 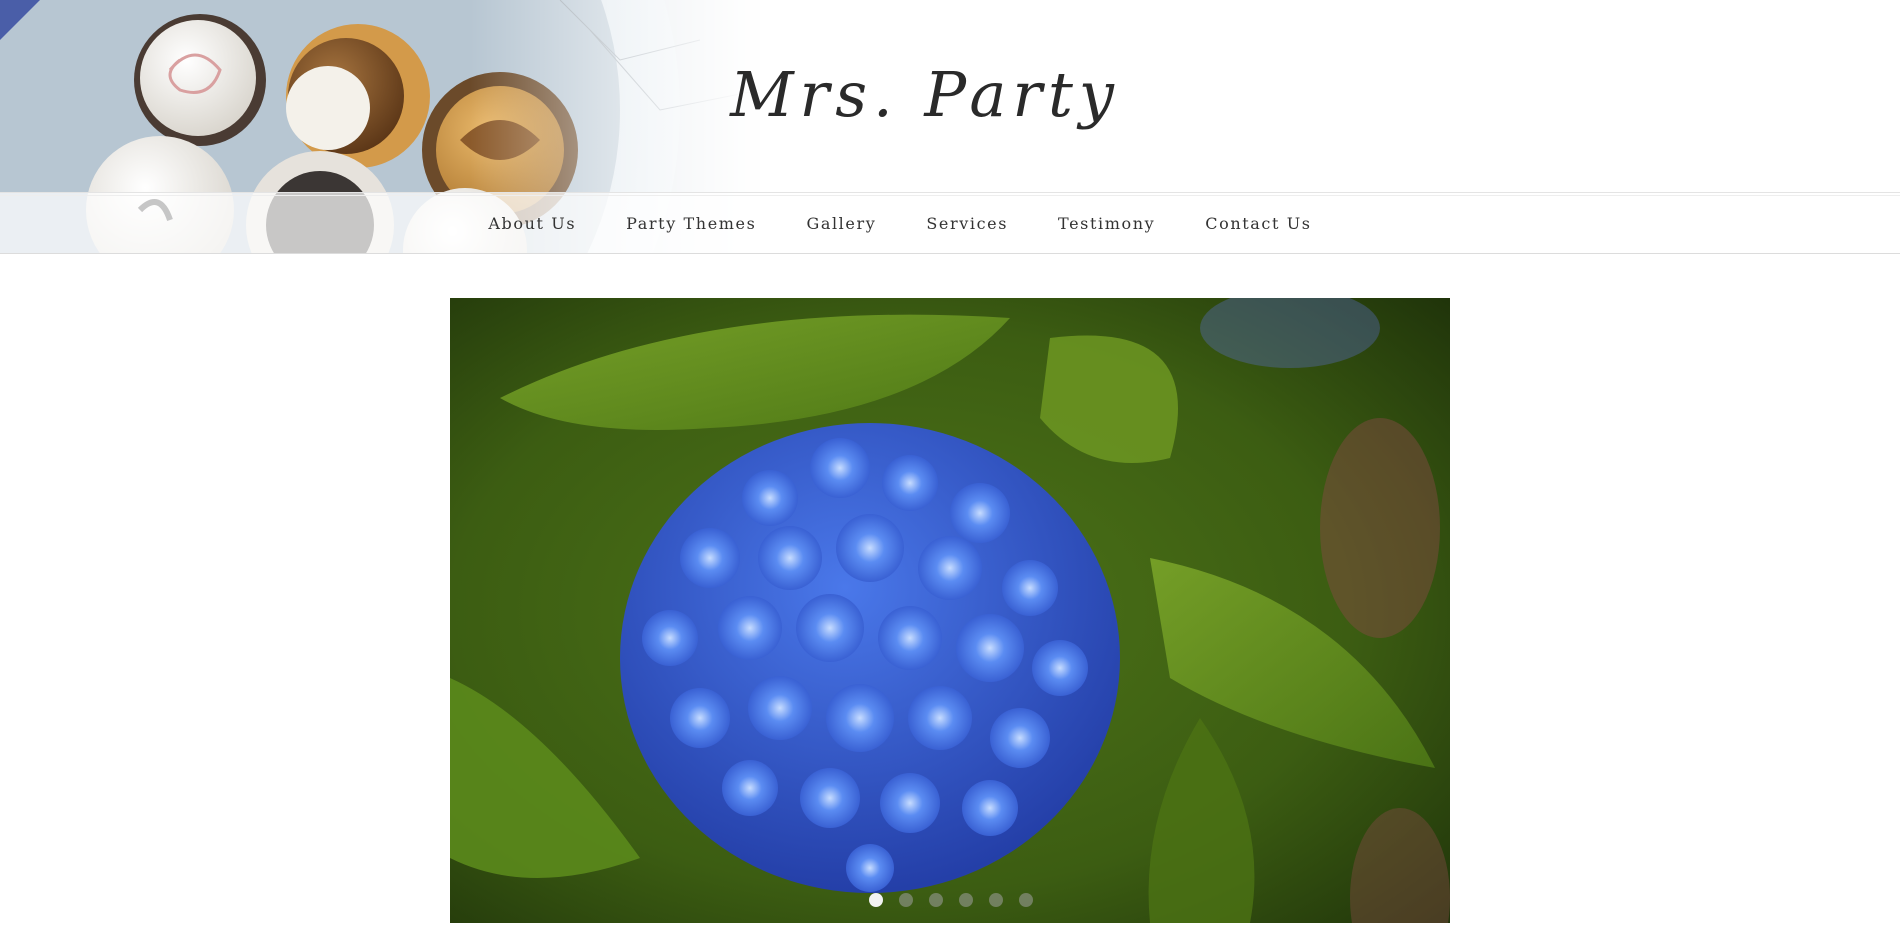 I want to click on slider-pagination, so click(x=950, y=900).